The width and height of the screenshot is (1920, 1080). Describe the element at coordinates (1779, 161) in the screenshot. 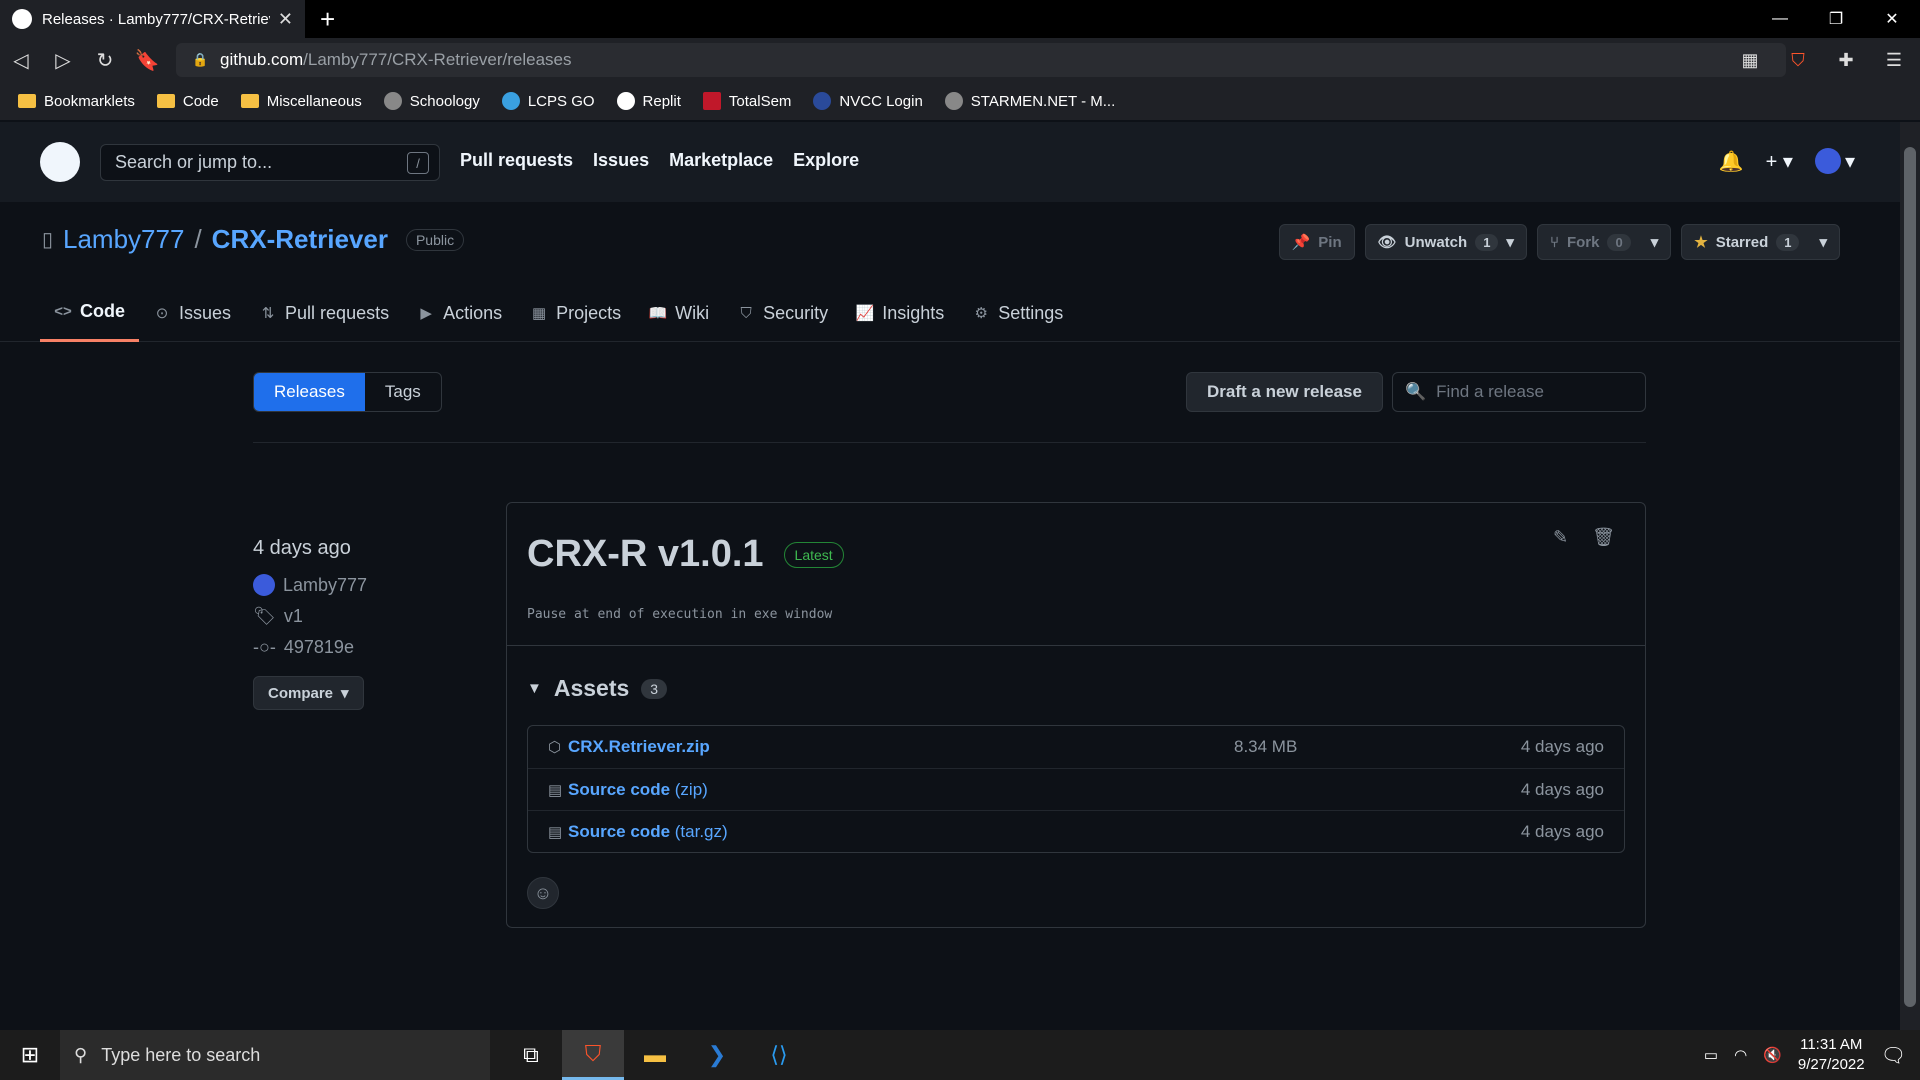

I see `plus-dropdown-icon: + ▾` at that location.